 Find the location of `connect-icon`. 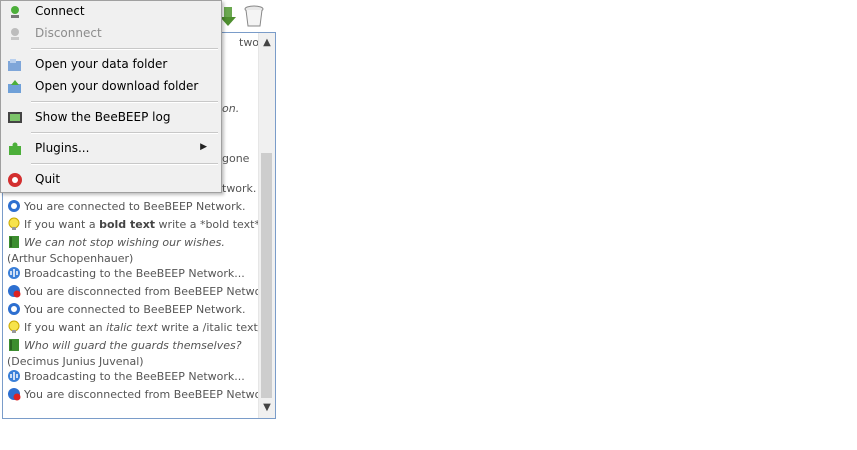

connect-icon is located at coordinates (15, 12).